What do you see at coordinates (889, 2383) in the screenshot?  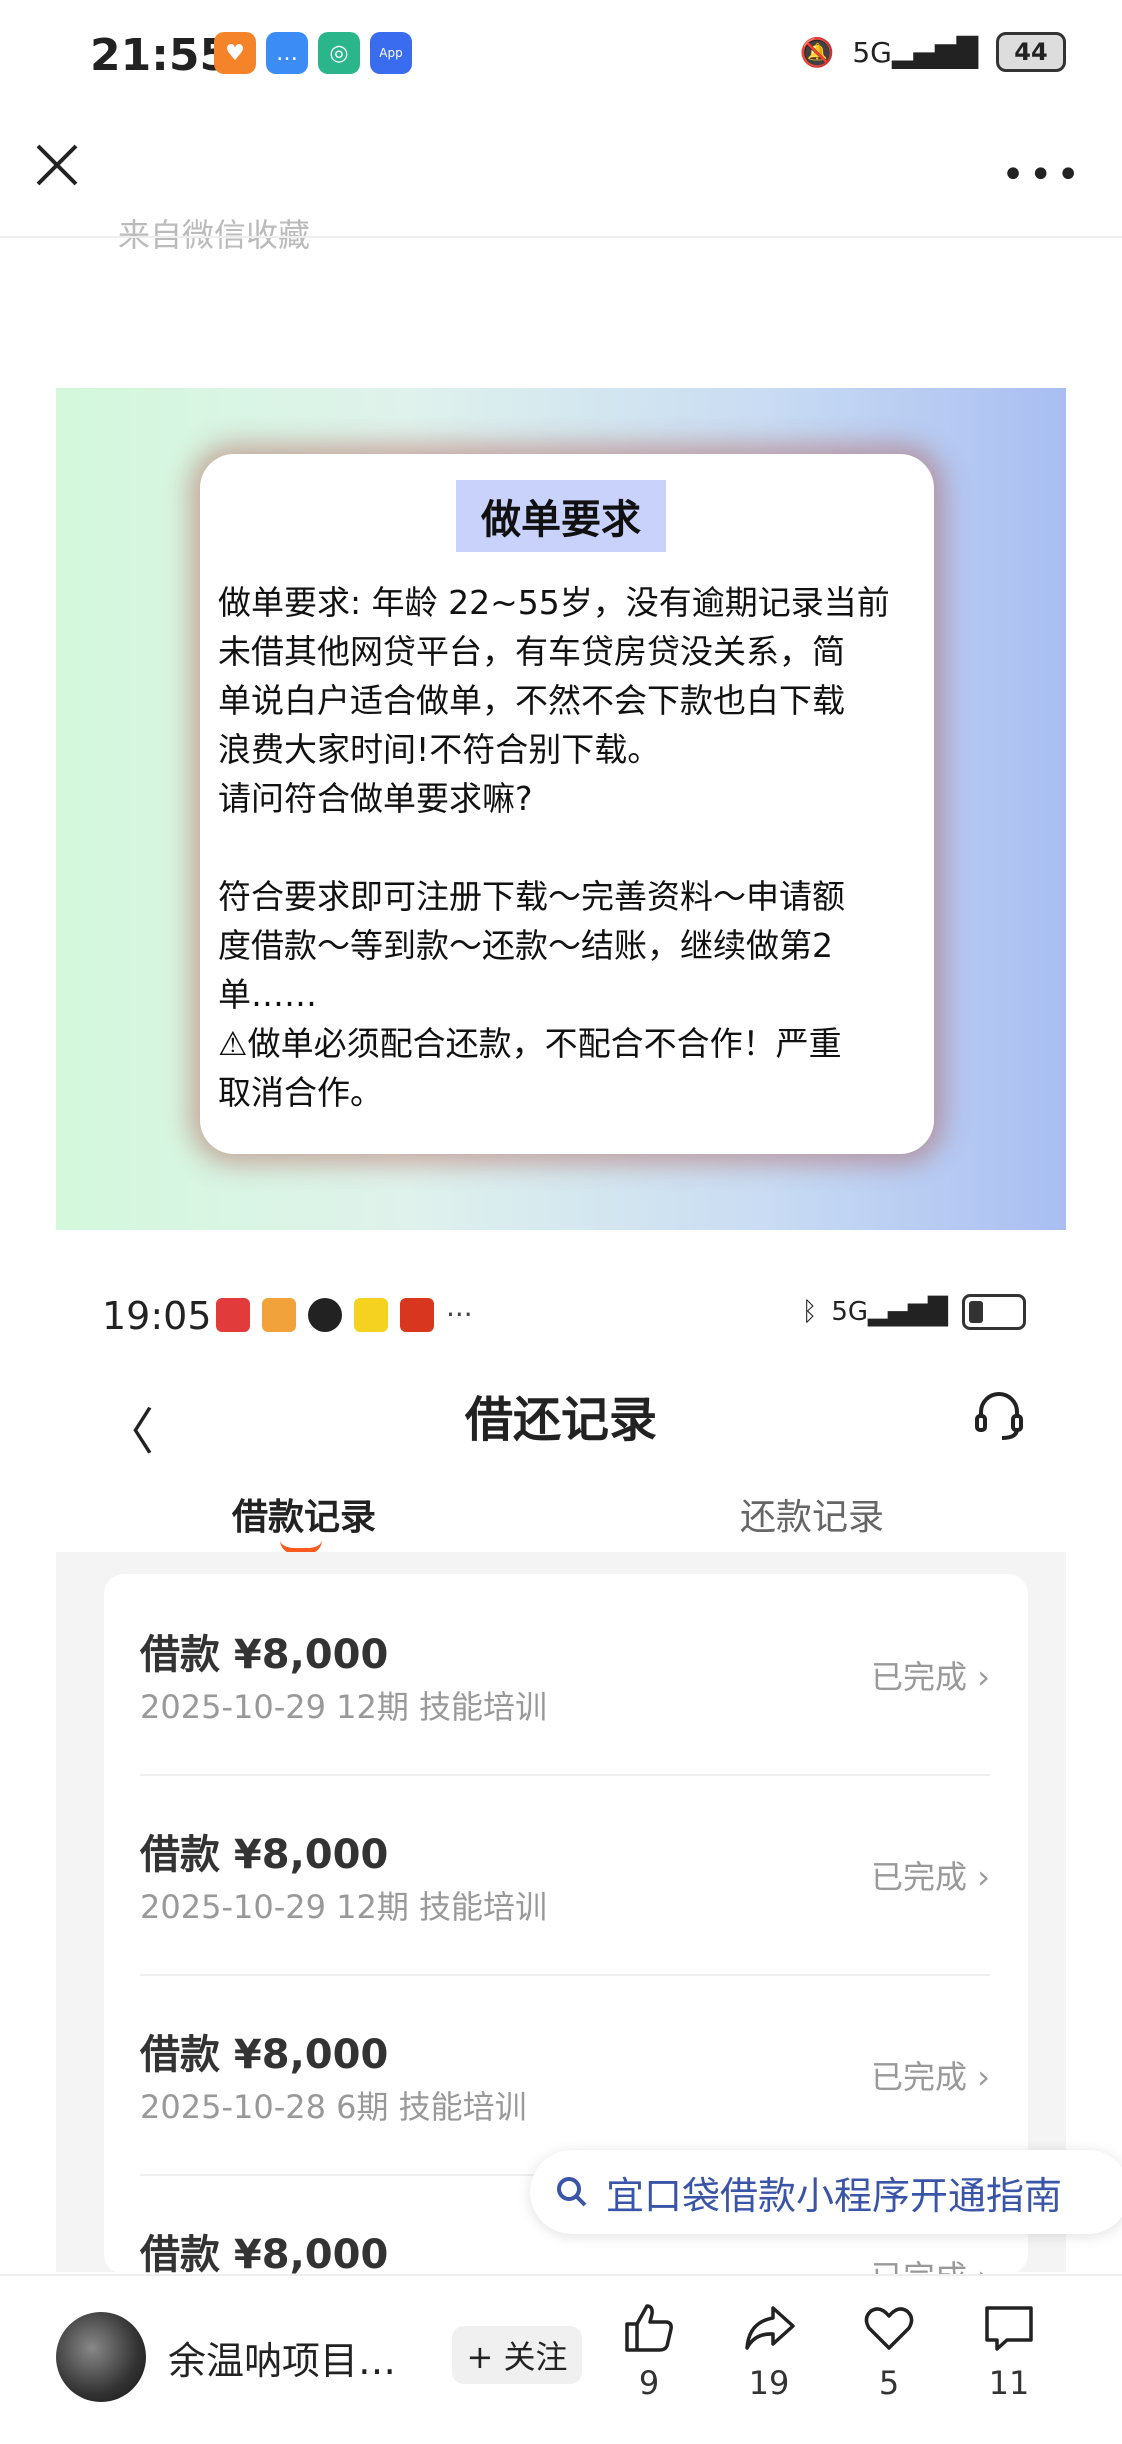 I see `favorite-count: 5` at bounding box center [889, 2383].